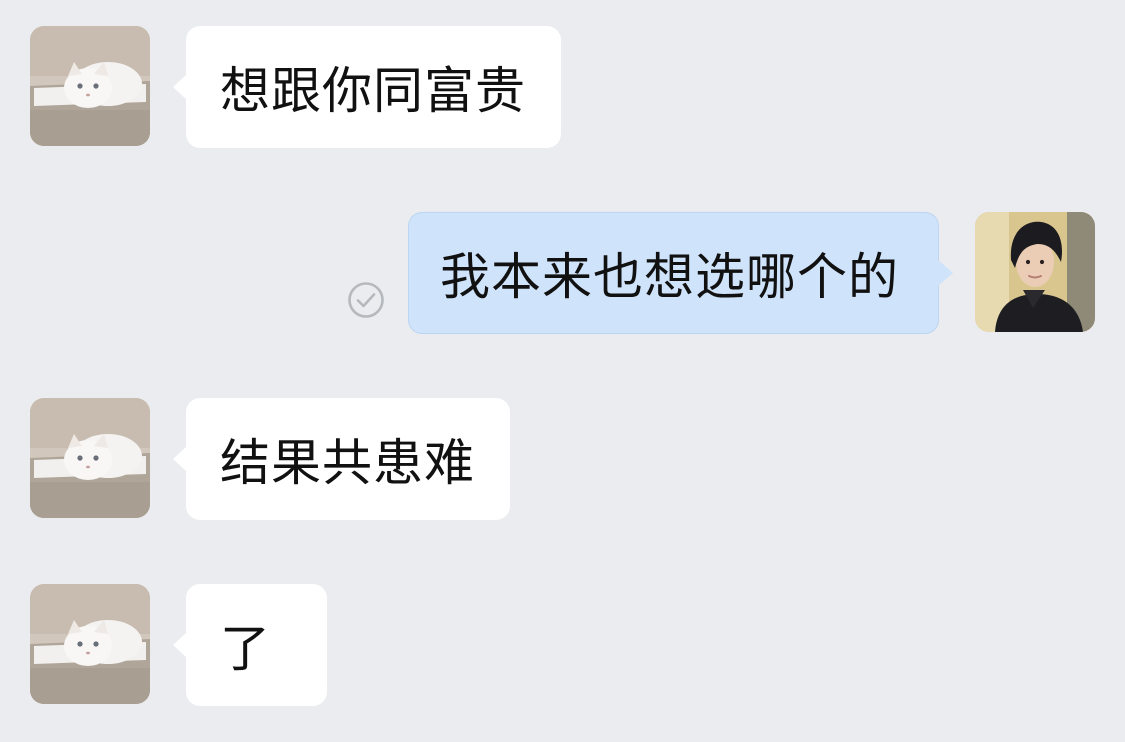  What do you see at coordinates (366, 300) in the screenshot?
I see `read-check-icon` at bounding box center [366, 300].